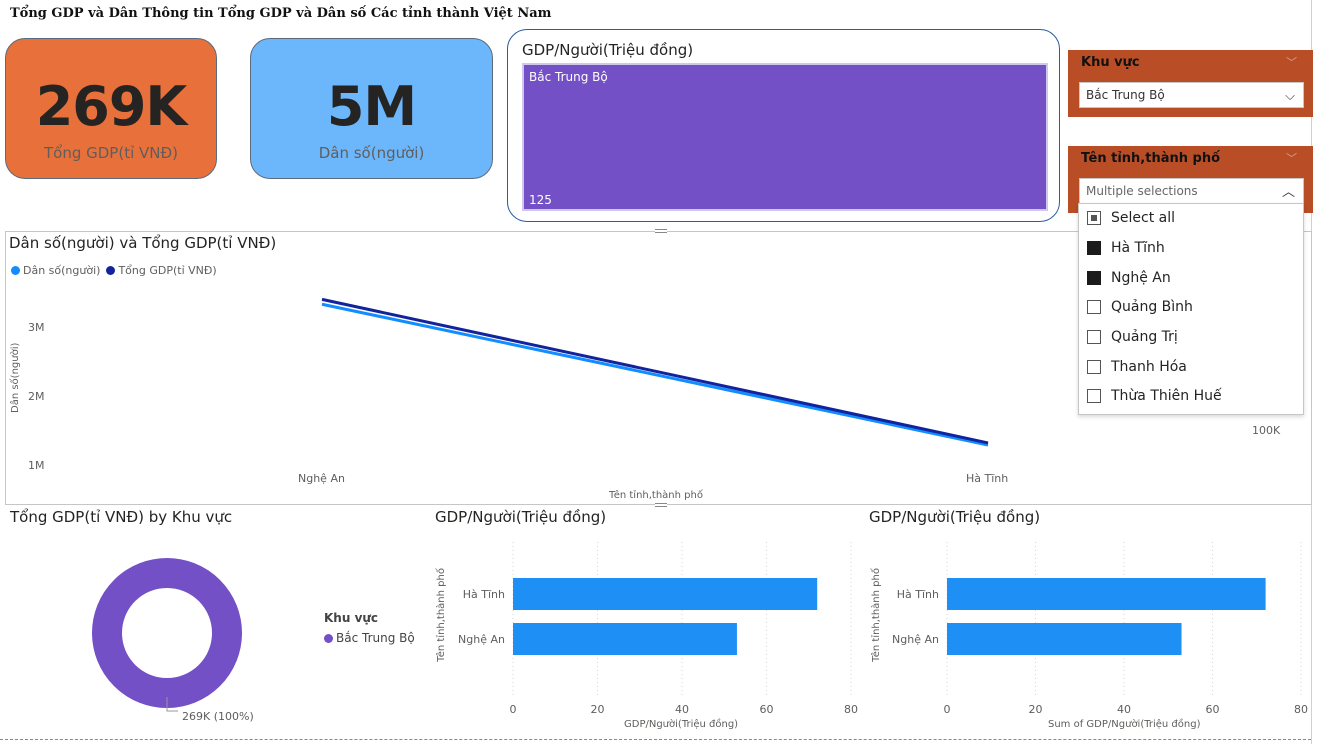  What do you see at coordinates (851, 709) in the screenshot?
I see `bar1-x-tick: 80` at bounding box center [851, 709].